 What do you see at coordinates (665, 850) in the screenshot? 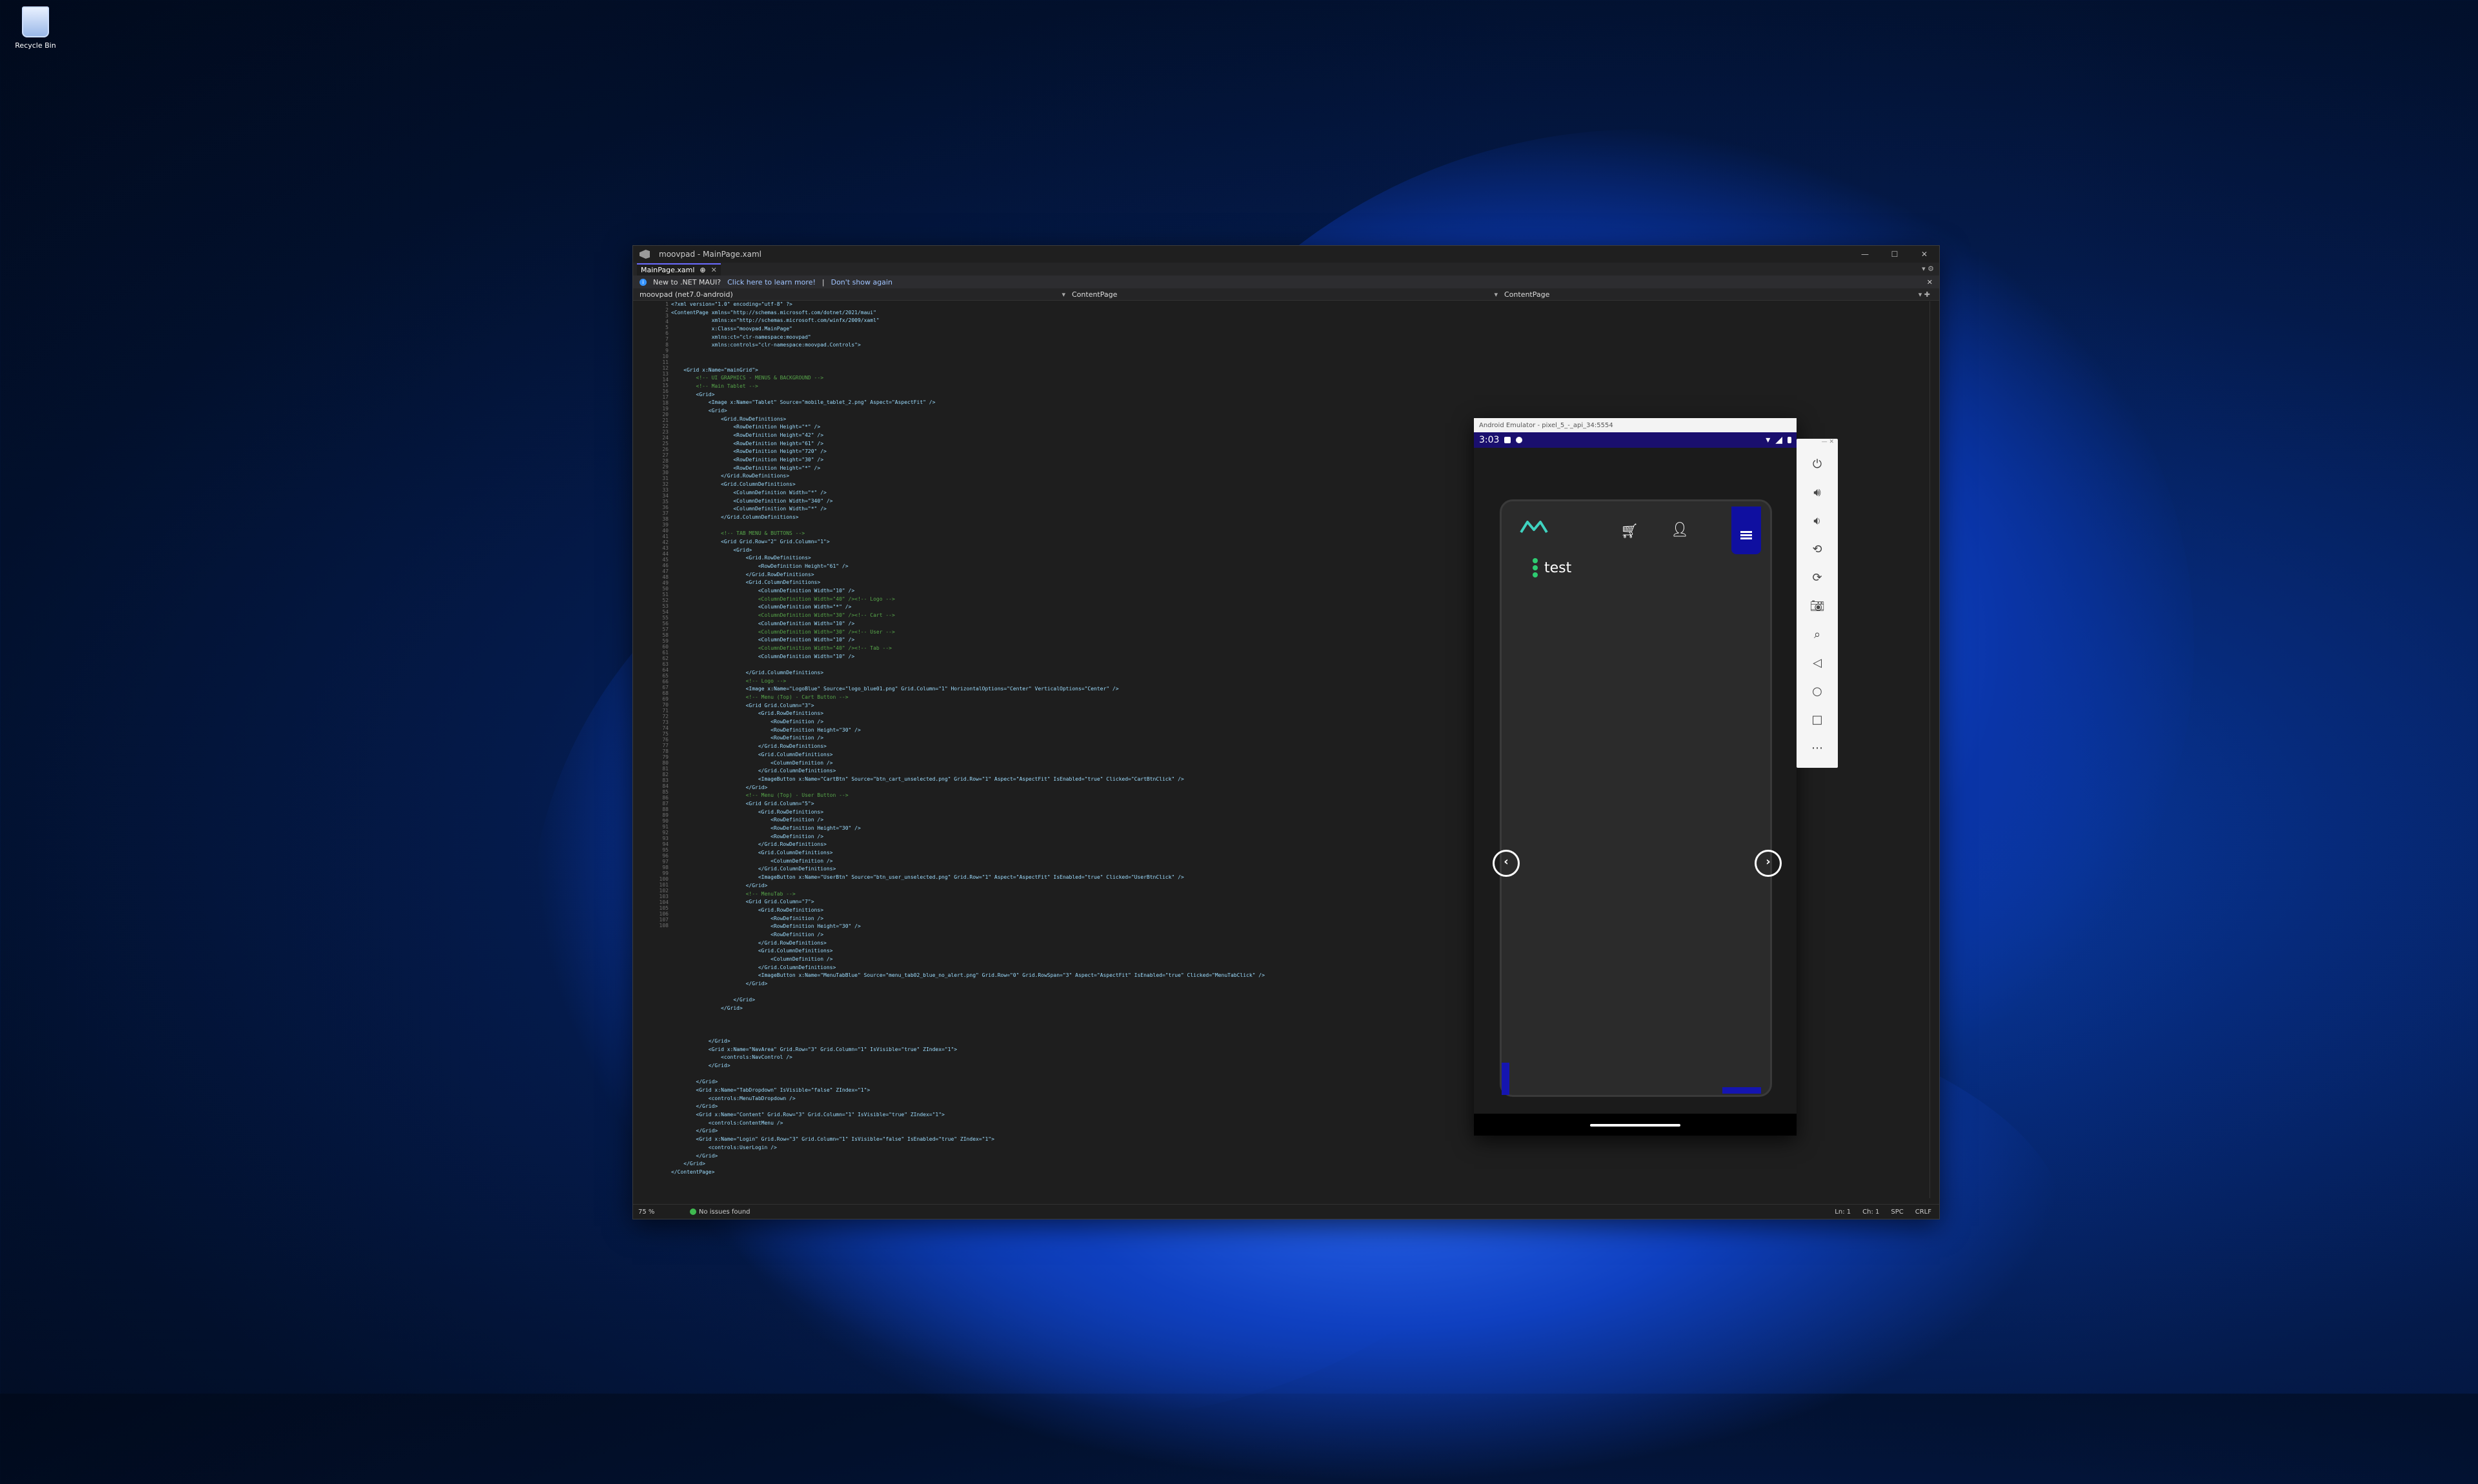
I see `line-number: 95` at bounding box center [665, 850].